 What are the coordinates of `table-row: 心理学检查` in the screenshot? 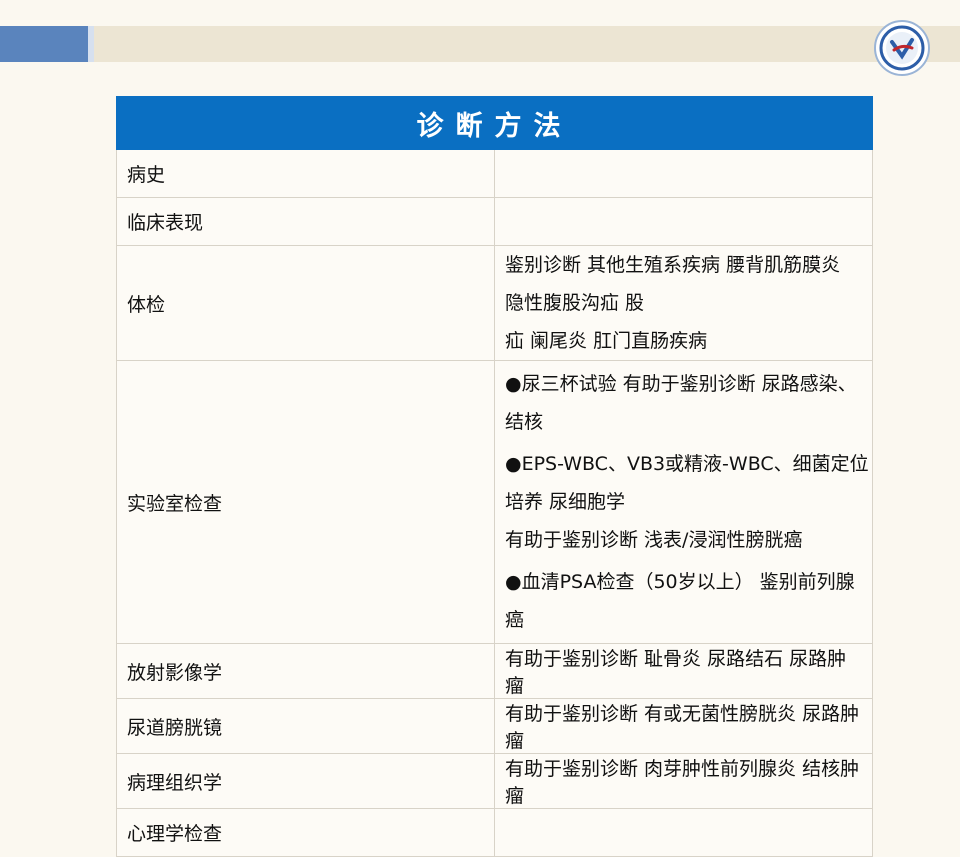 It's located at (494, 832).